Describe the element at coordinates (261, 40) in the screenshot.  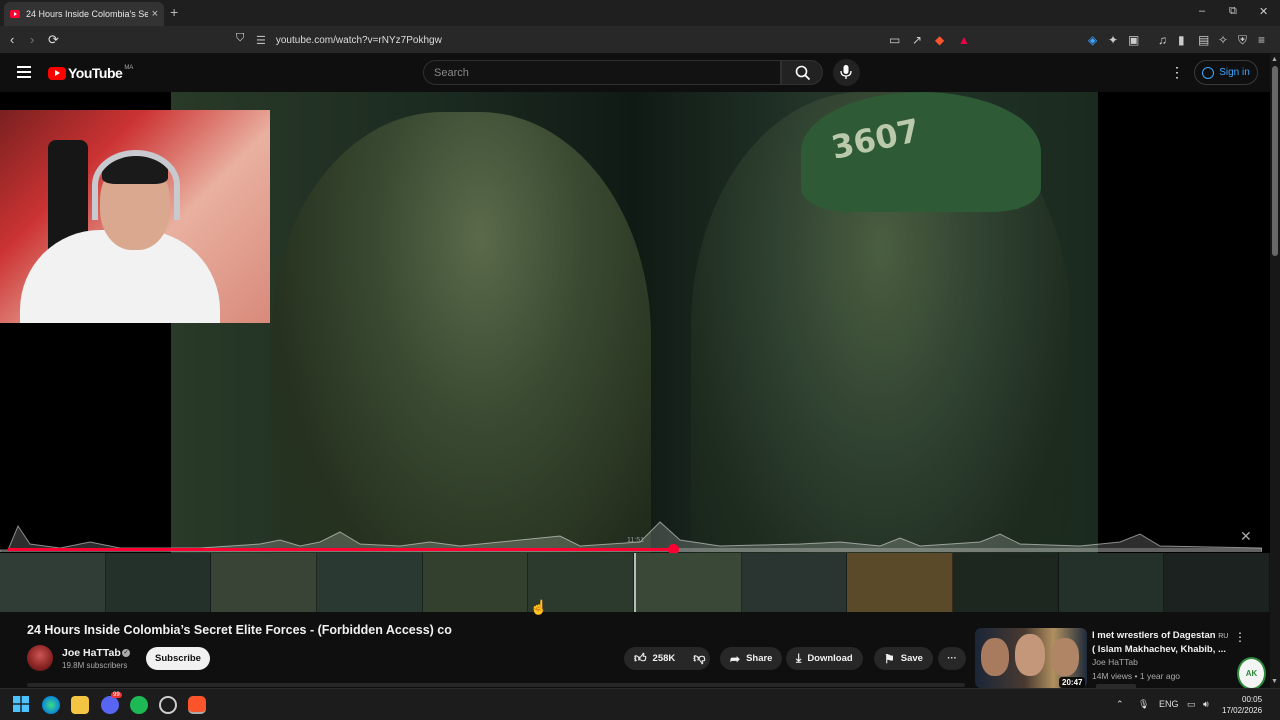
I see `site-settings-icon: ☰` at that location.